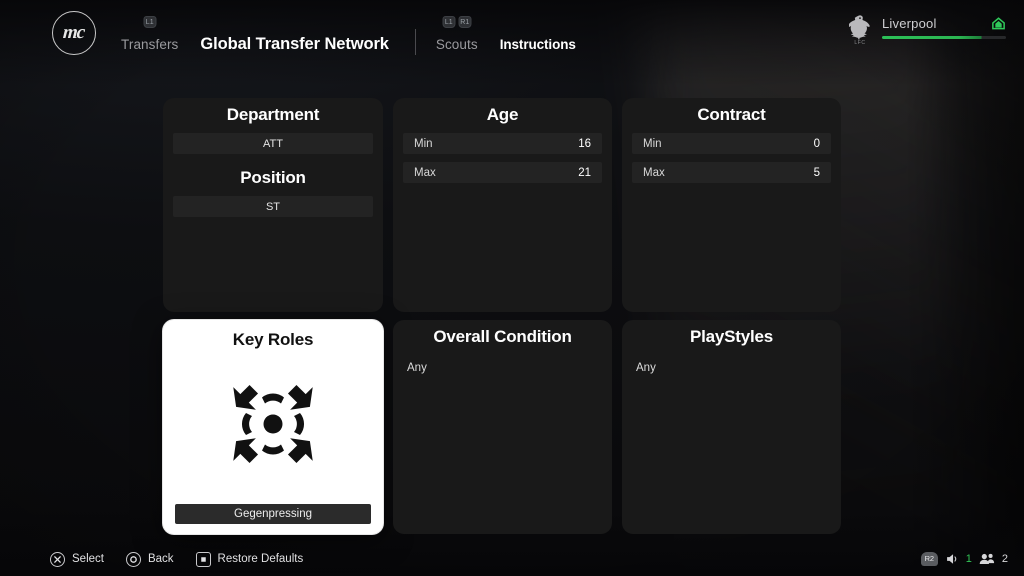  I want to click on gegenpressing-icon, so click(273, 424).